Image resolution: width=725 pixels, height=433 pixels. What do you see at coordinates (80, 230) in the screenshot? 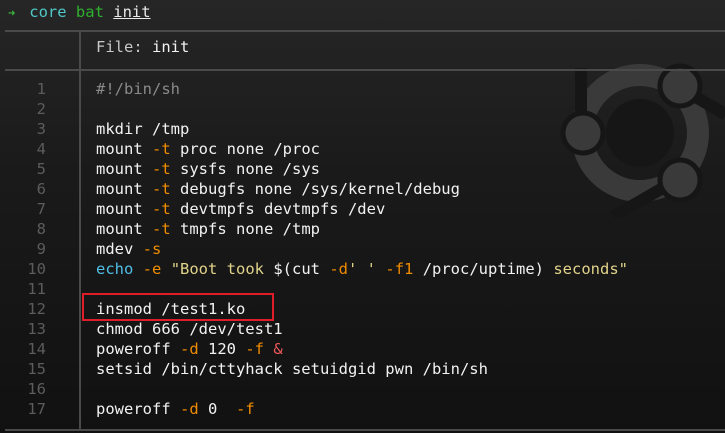
I see `gutter-divider` at bounding box center [80, 230].